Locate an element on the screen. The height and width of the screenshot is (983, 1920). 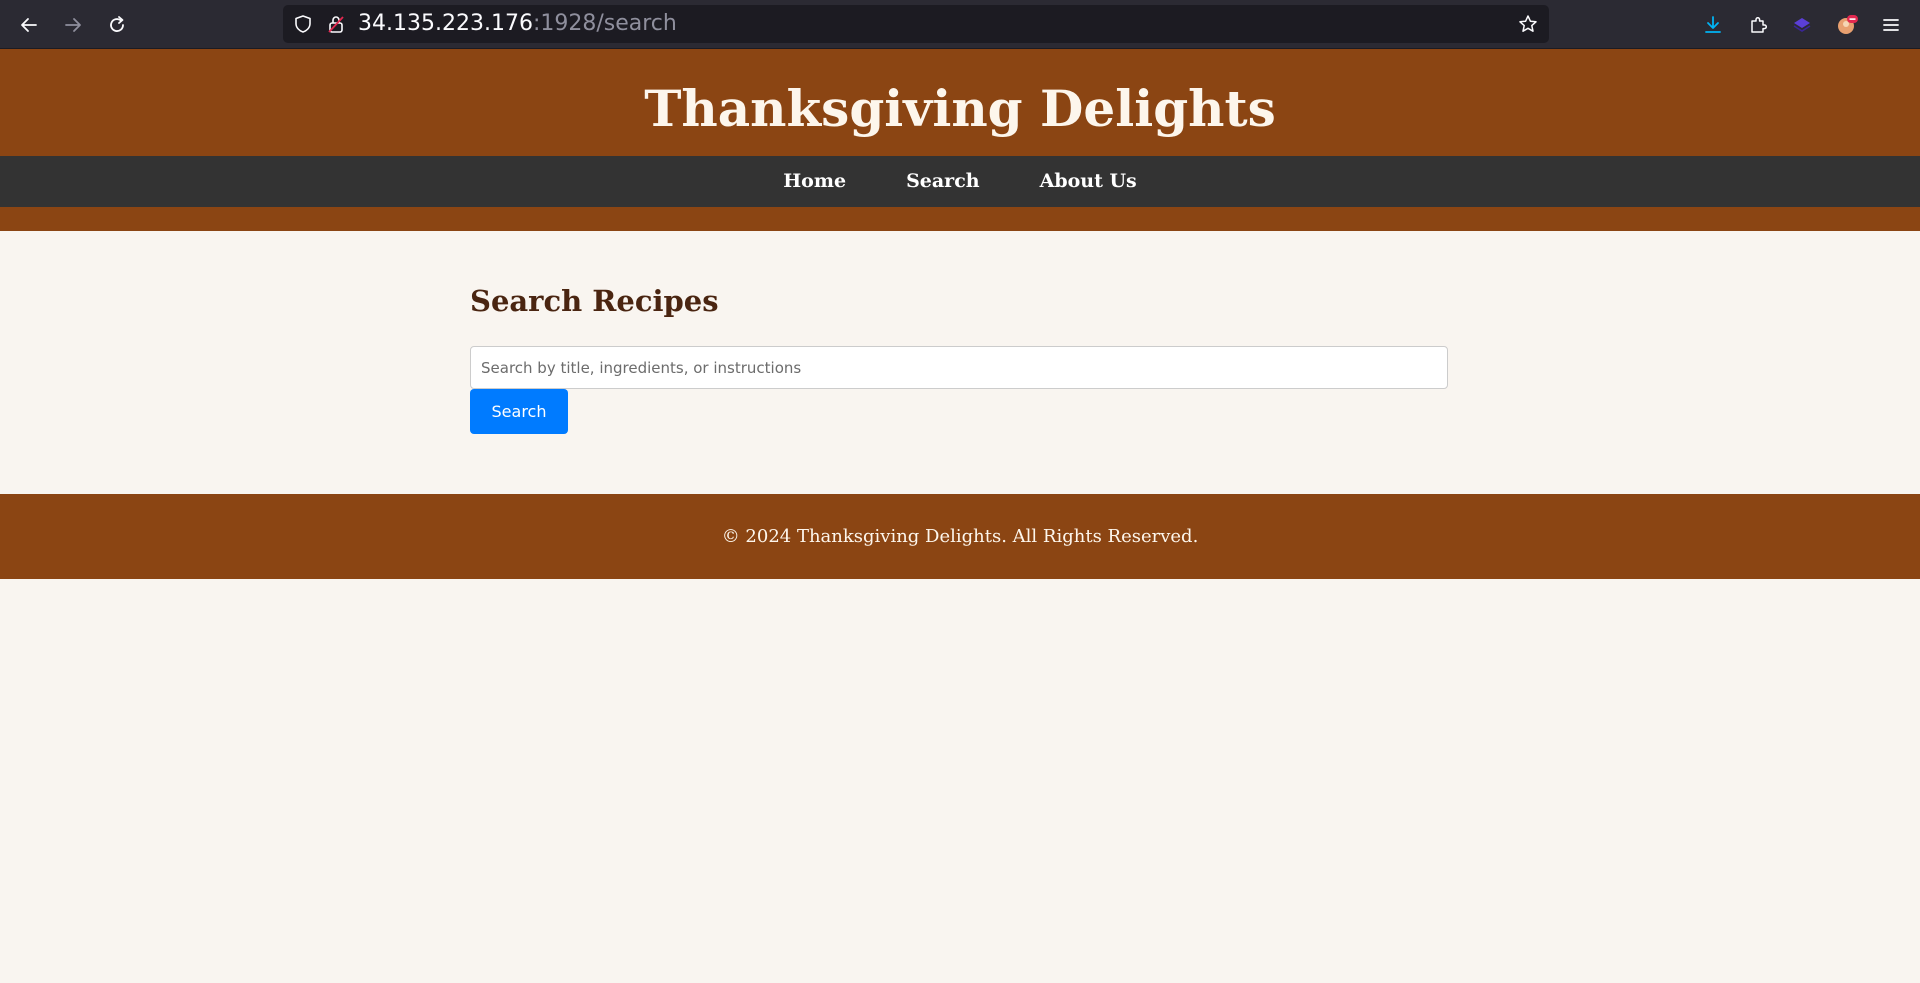
hamburger-menu-icon is located at coordinates (1891, 25).